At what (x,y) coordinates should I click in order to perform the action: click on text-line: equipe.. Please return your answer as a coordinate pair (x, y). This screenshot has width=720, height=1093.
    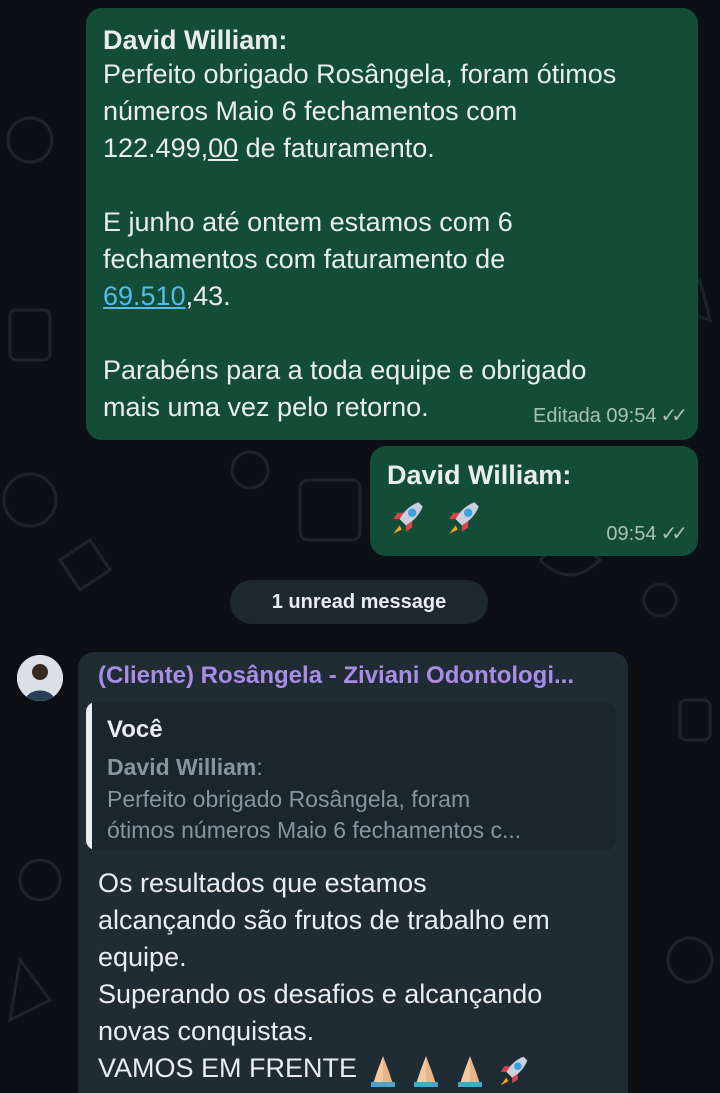
    Looking at the image, I should click on (142, 957).